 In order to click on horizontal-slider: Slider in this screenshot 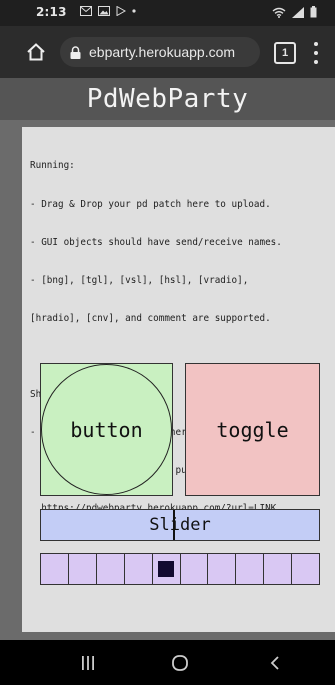, I will do `click(180, 525)`.